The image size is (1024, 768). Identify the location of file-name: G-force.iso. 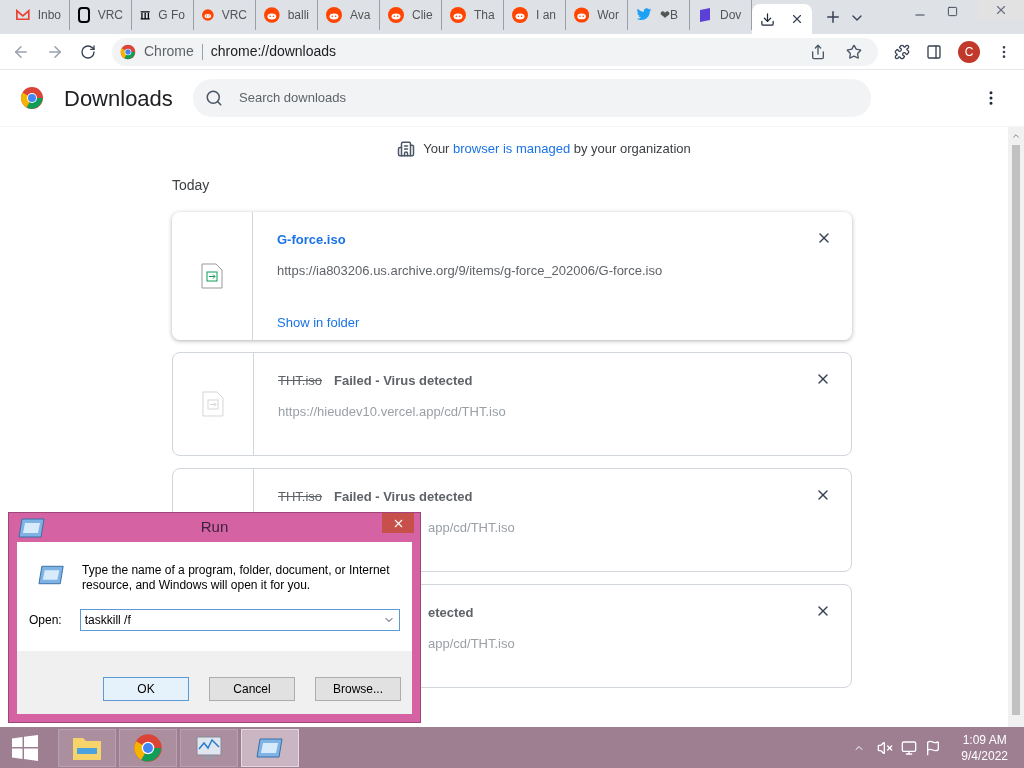
(311, 239).